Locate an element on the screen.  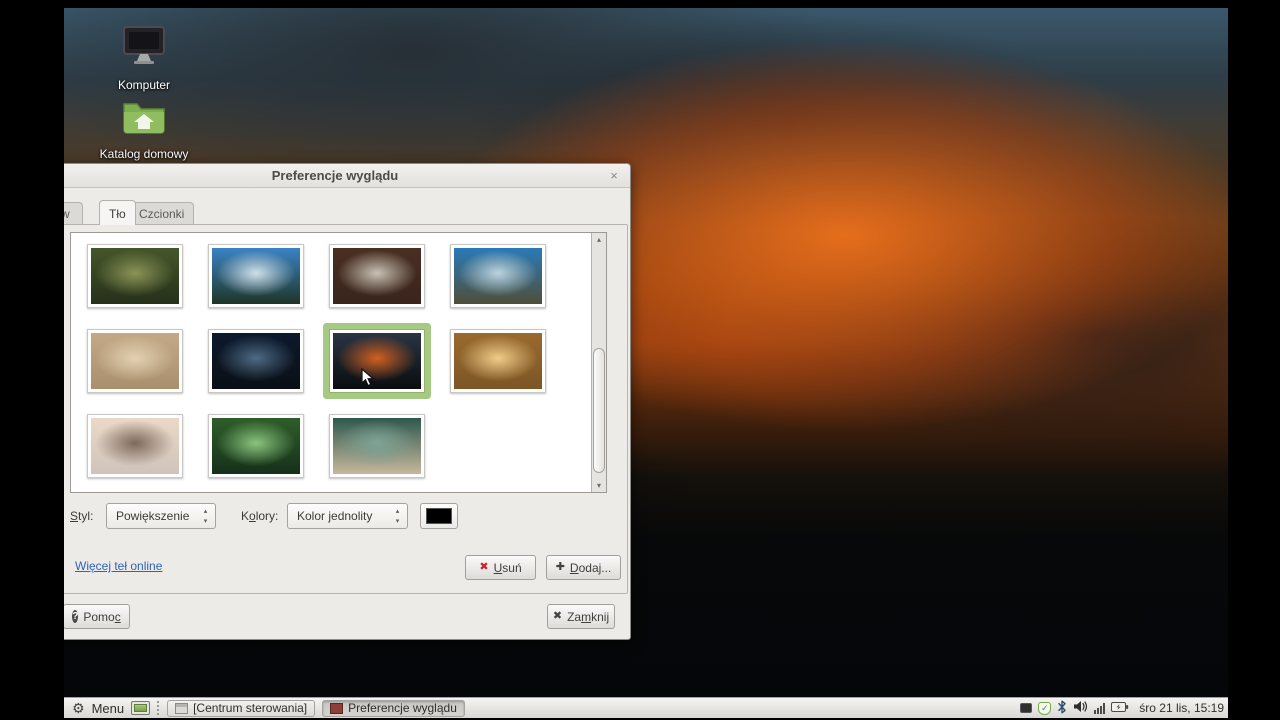
tab-motyw: Motyw is located at coordinates (73, 213).